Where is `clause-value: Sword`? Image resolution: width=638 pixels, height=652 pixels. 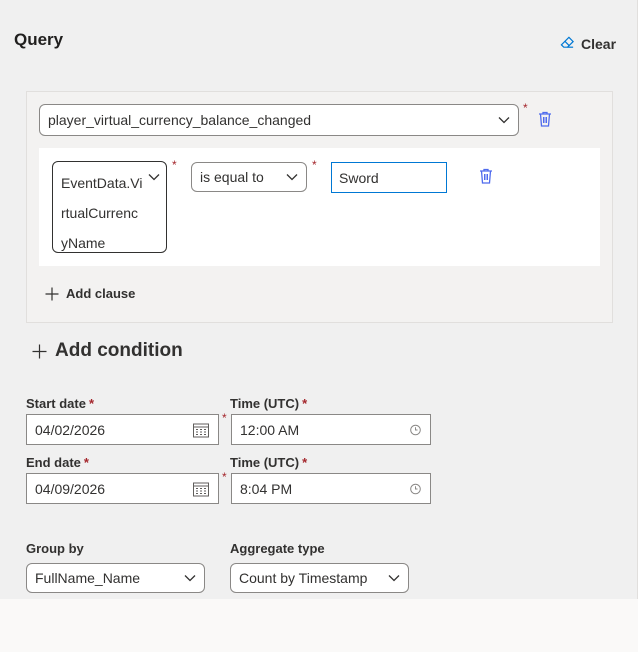
clause-value: Sword is located at coordinates (359, 177).